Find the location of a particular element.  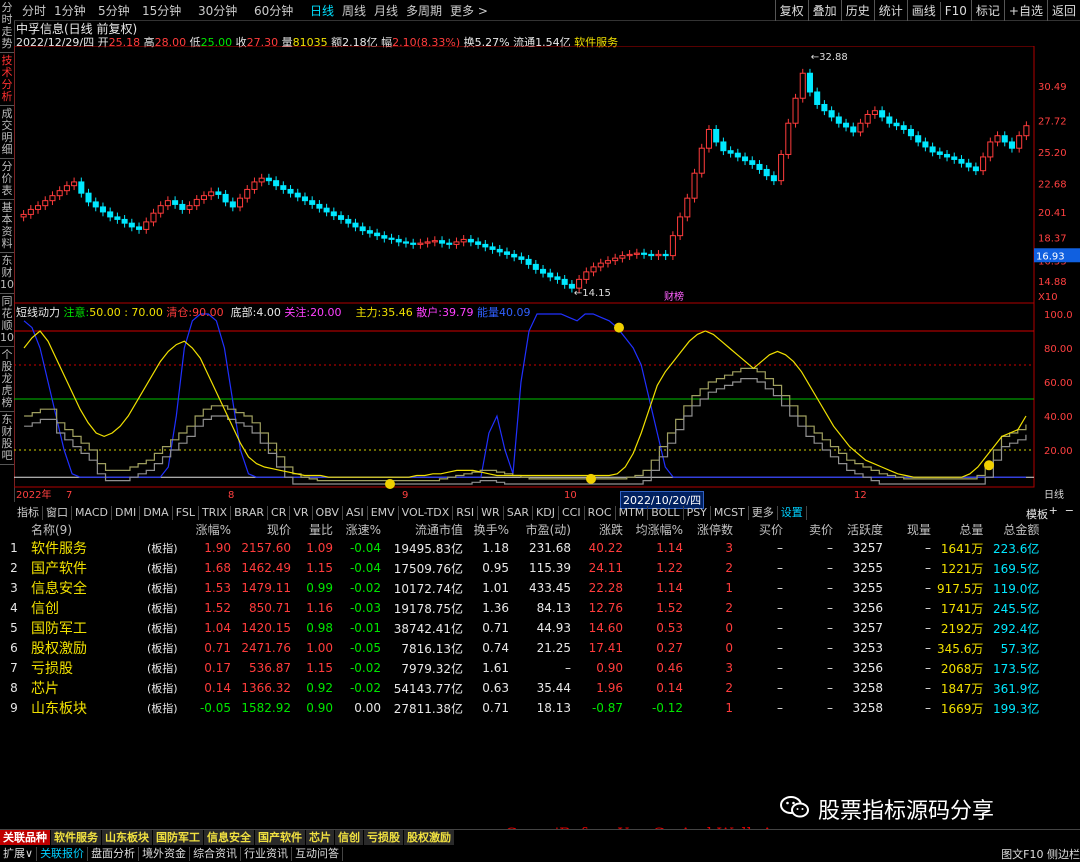

timeframe-item: 周线 is located at coordinates (354, 10).